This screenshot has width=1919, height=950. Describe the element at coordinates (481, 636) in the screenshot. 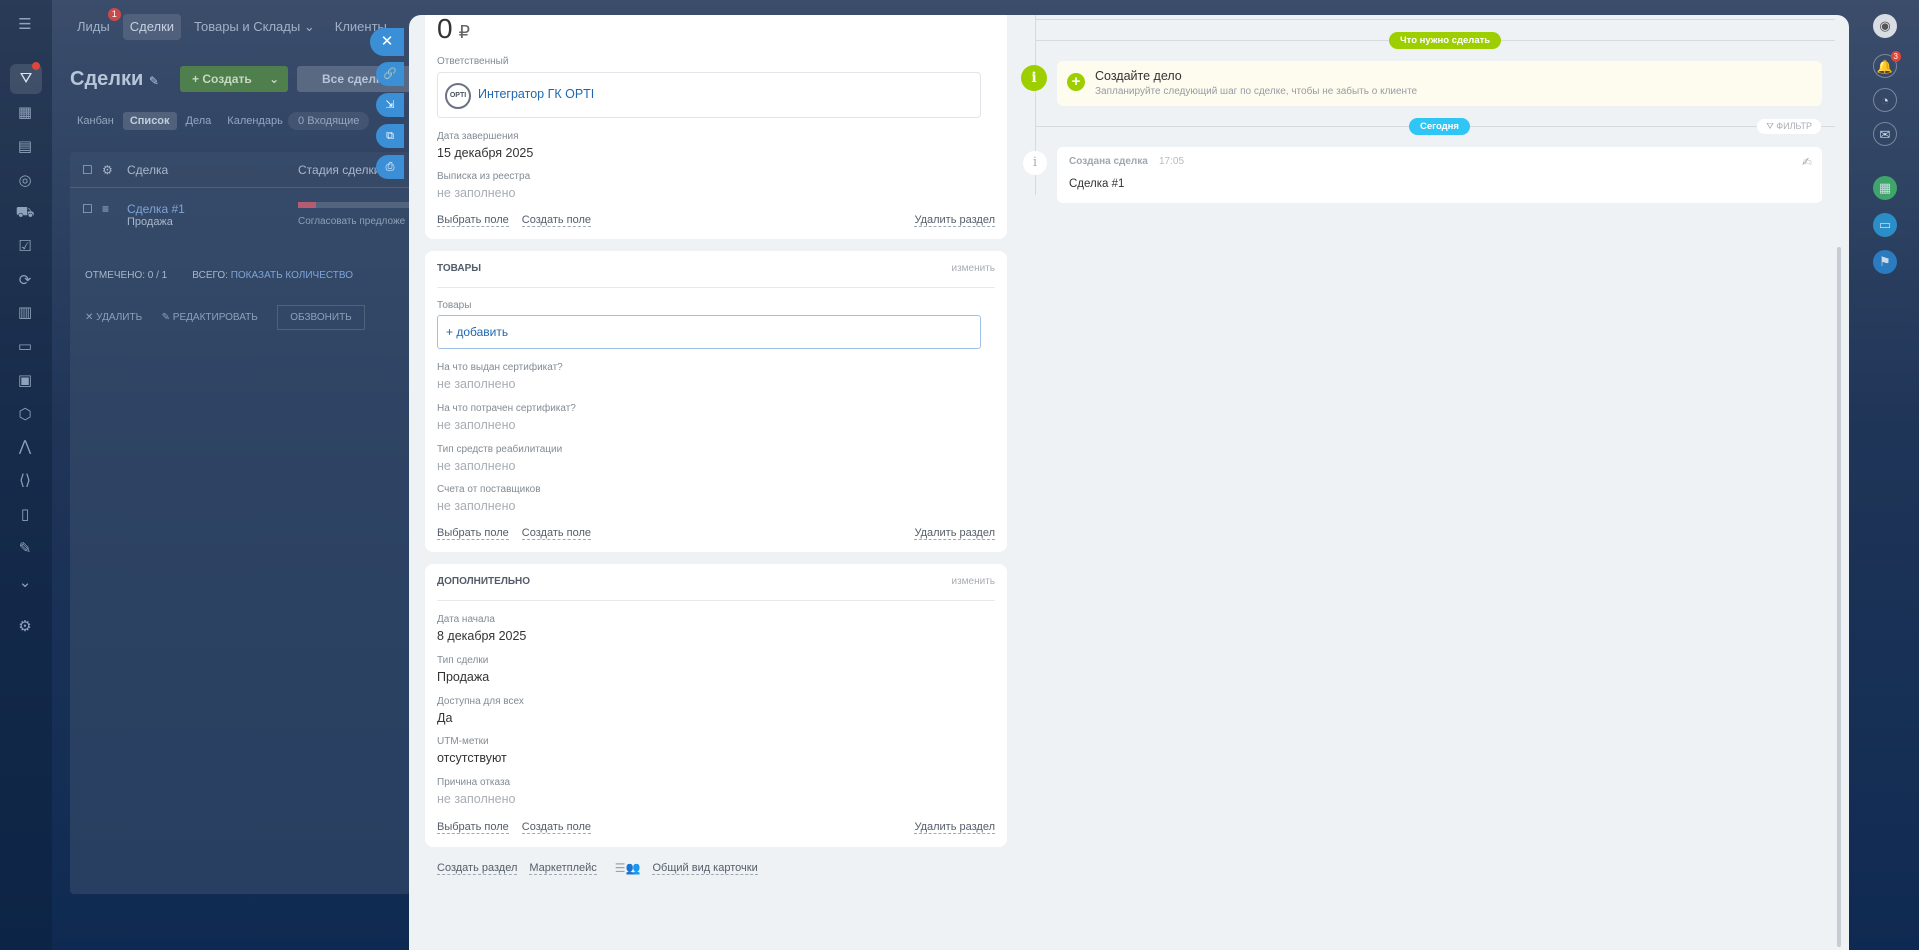

I see `field-value: 8 декабря 2025` at that location.